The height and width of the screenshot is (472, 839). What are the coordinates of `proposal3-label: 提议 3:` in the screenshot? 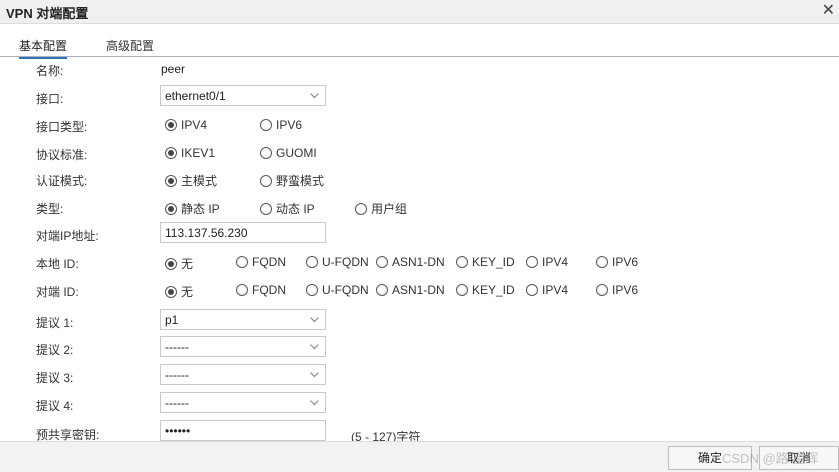 It's located at (55, 378).